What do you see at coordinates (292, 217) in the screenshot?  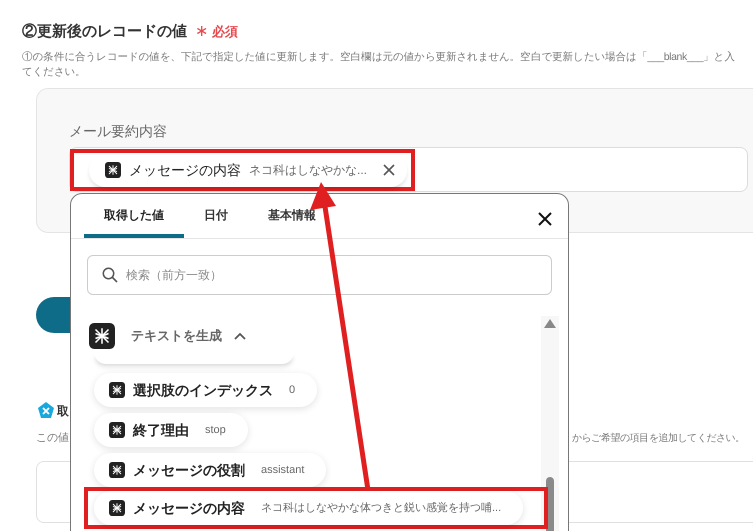 I see `tab: 基本情報` at bounding box center [292, 217].